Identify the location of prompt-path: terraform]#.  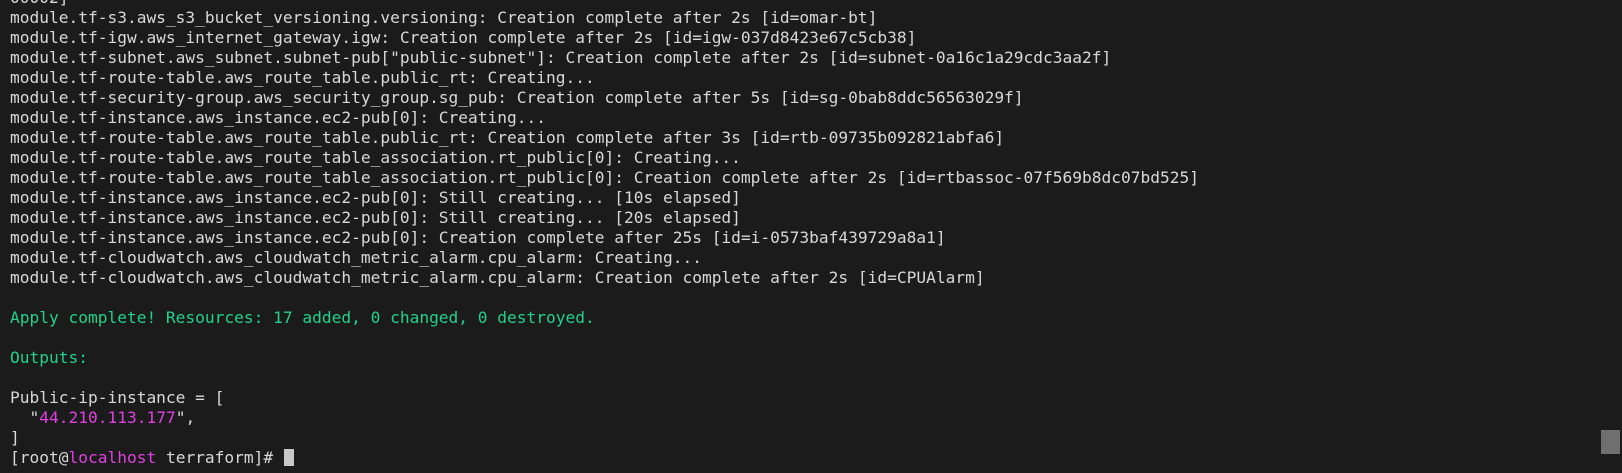
(219, 457).